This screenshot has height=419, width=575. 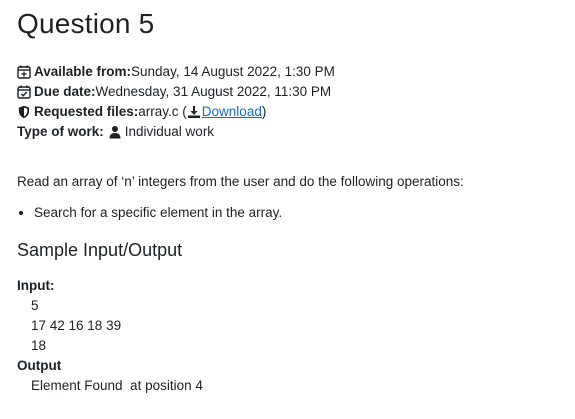 I want to click on available-from-value: Sunday, 14 August 2022, 1:30 PM, so click(x=233, y=71).